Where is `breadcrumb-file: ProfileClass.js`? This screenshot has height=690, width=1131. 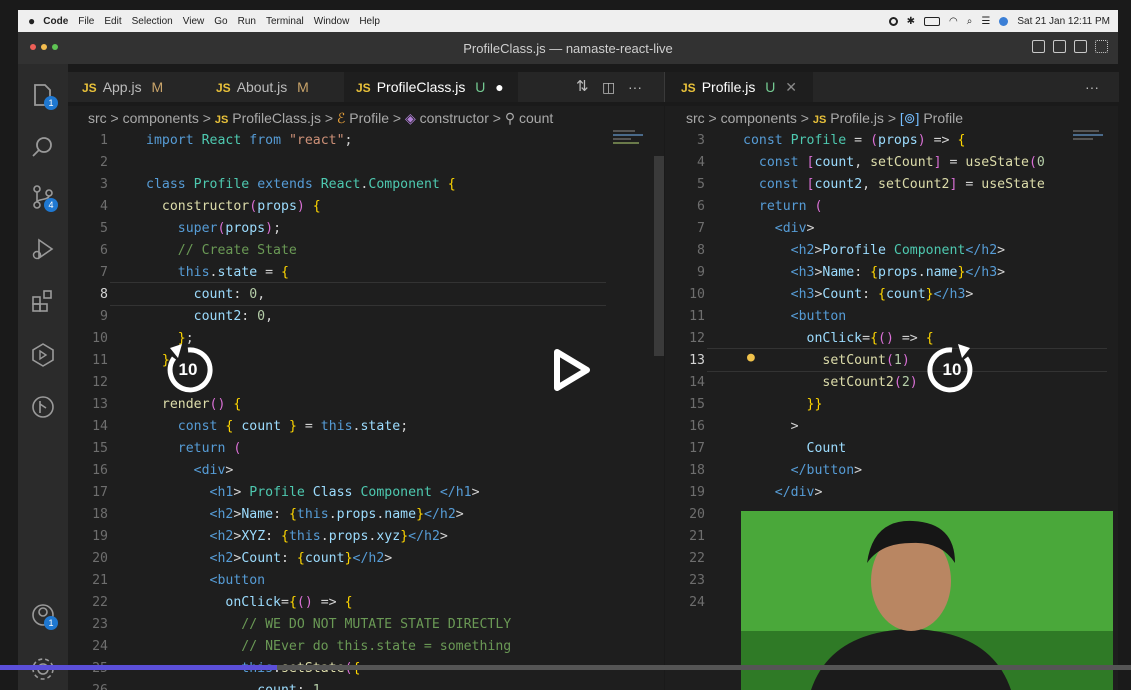
breadcrumb-file: ProfileClass.js is located at coordinates (276, 118).